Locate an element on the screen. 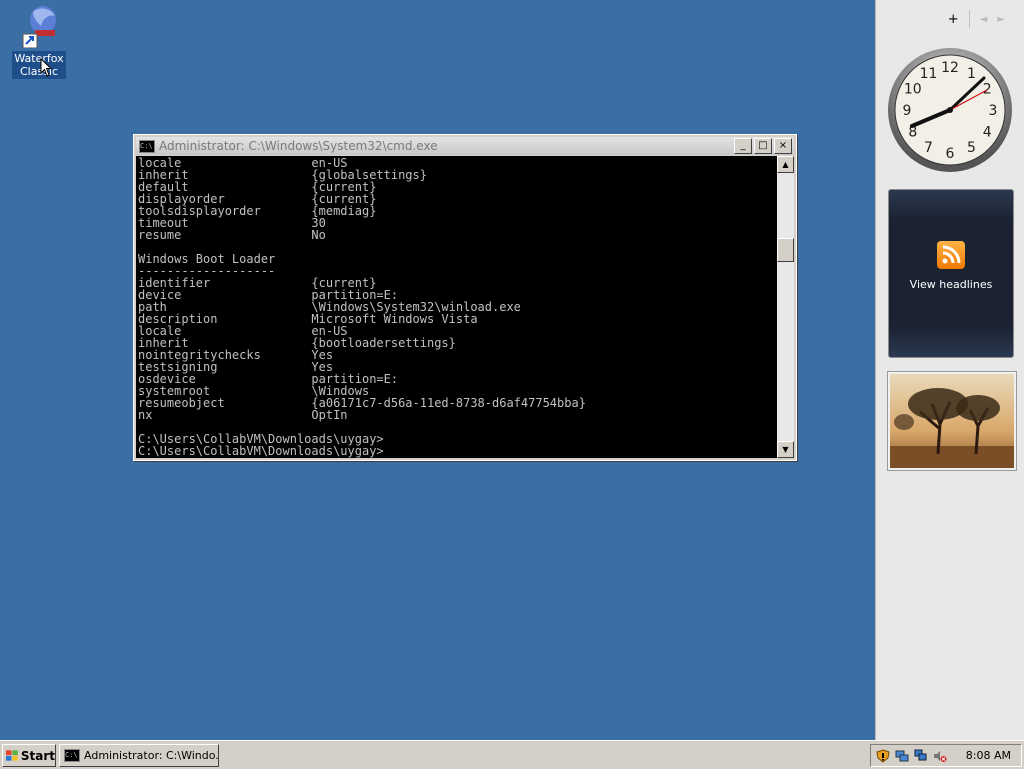  vertical-scrollbar: ▲ ▼ is located at coordinates (785, 307).